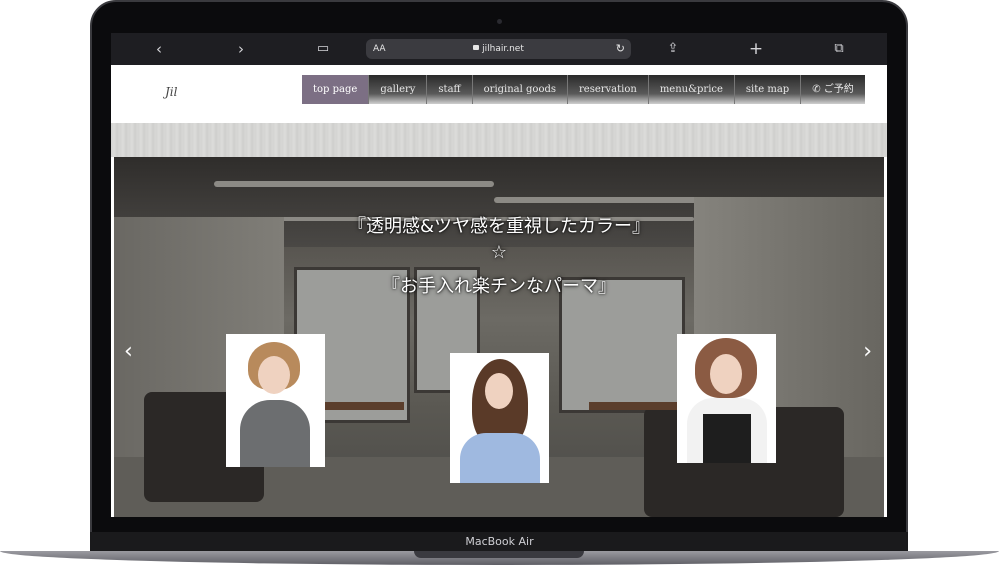  I want to click on nav-original-goods: original goods, so click(520, 89).